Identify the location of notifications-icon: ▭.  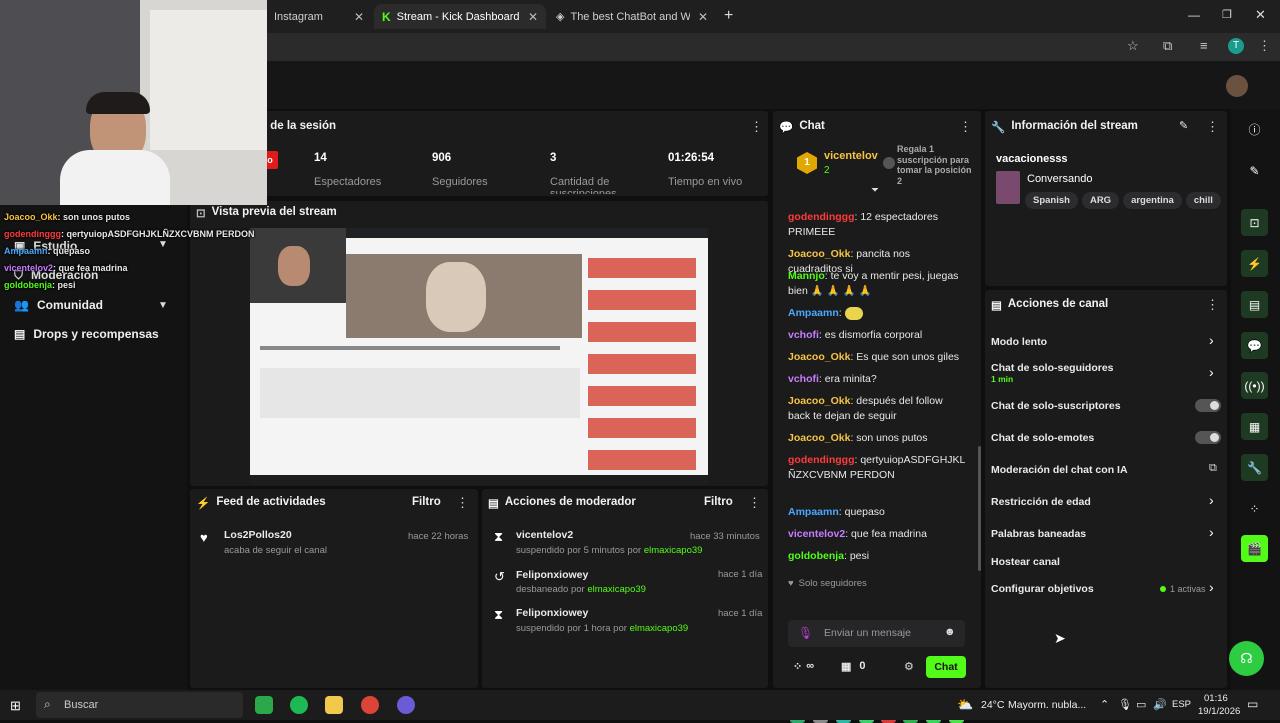
(1252, 704).